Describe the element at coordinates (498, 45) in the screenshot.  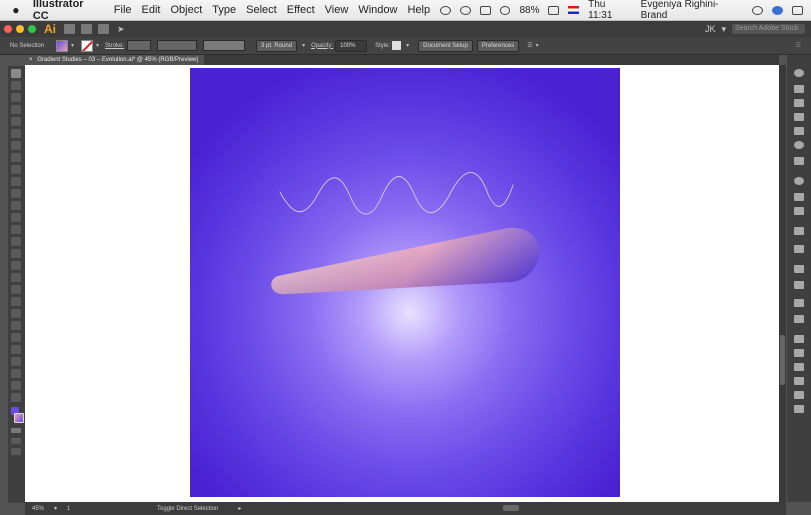
I see `preferences-button: Preferences` at that location.